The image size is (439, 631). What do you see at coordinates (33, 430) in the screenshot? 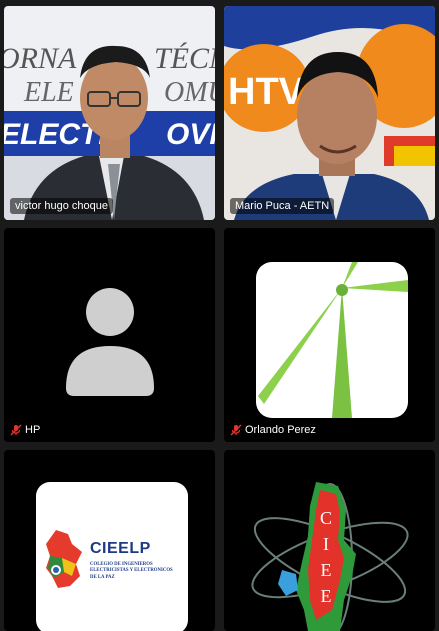
I see `participant-name: HP` at bounding box center [33, 430].